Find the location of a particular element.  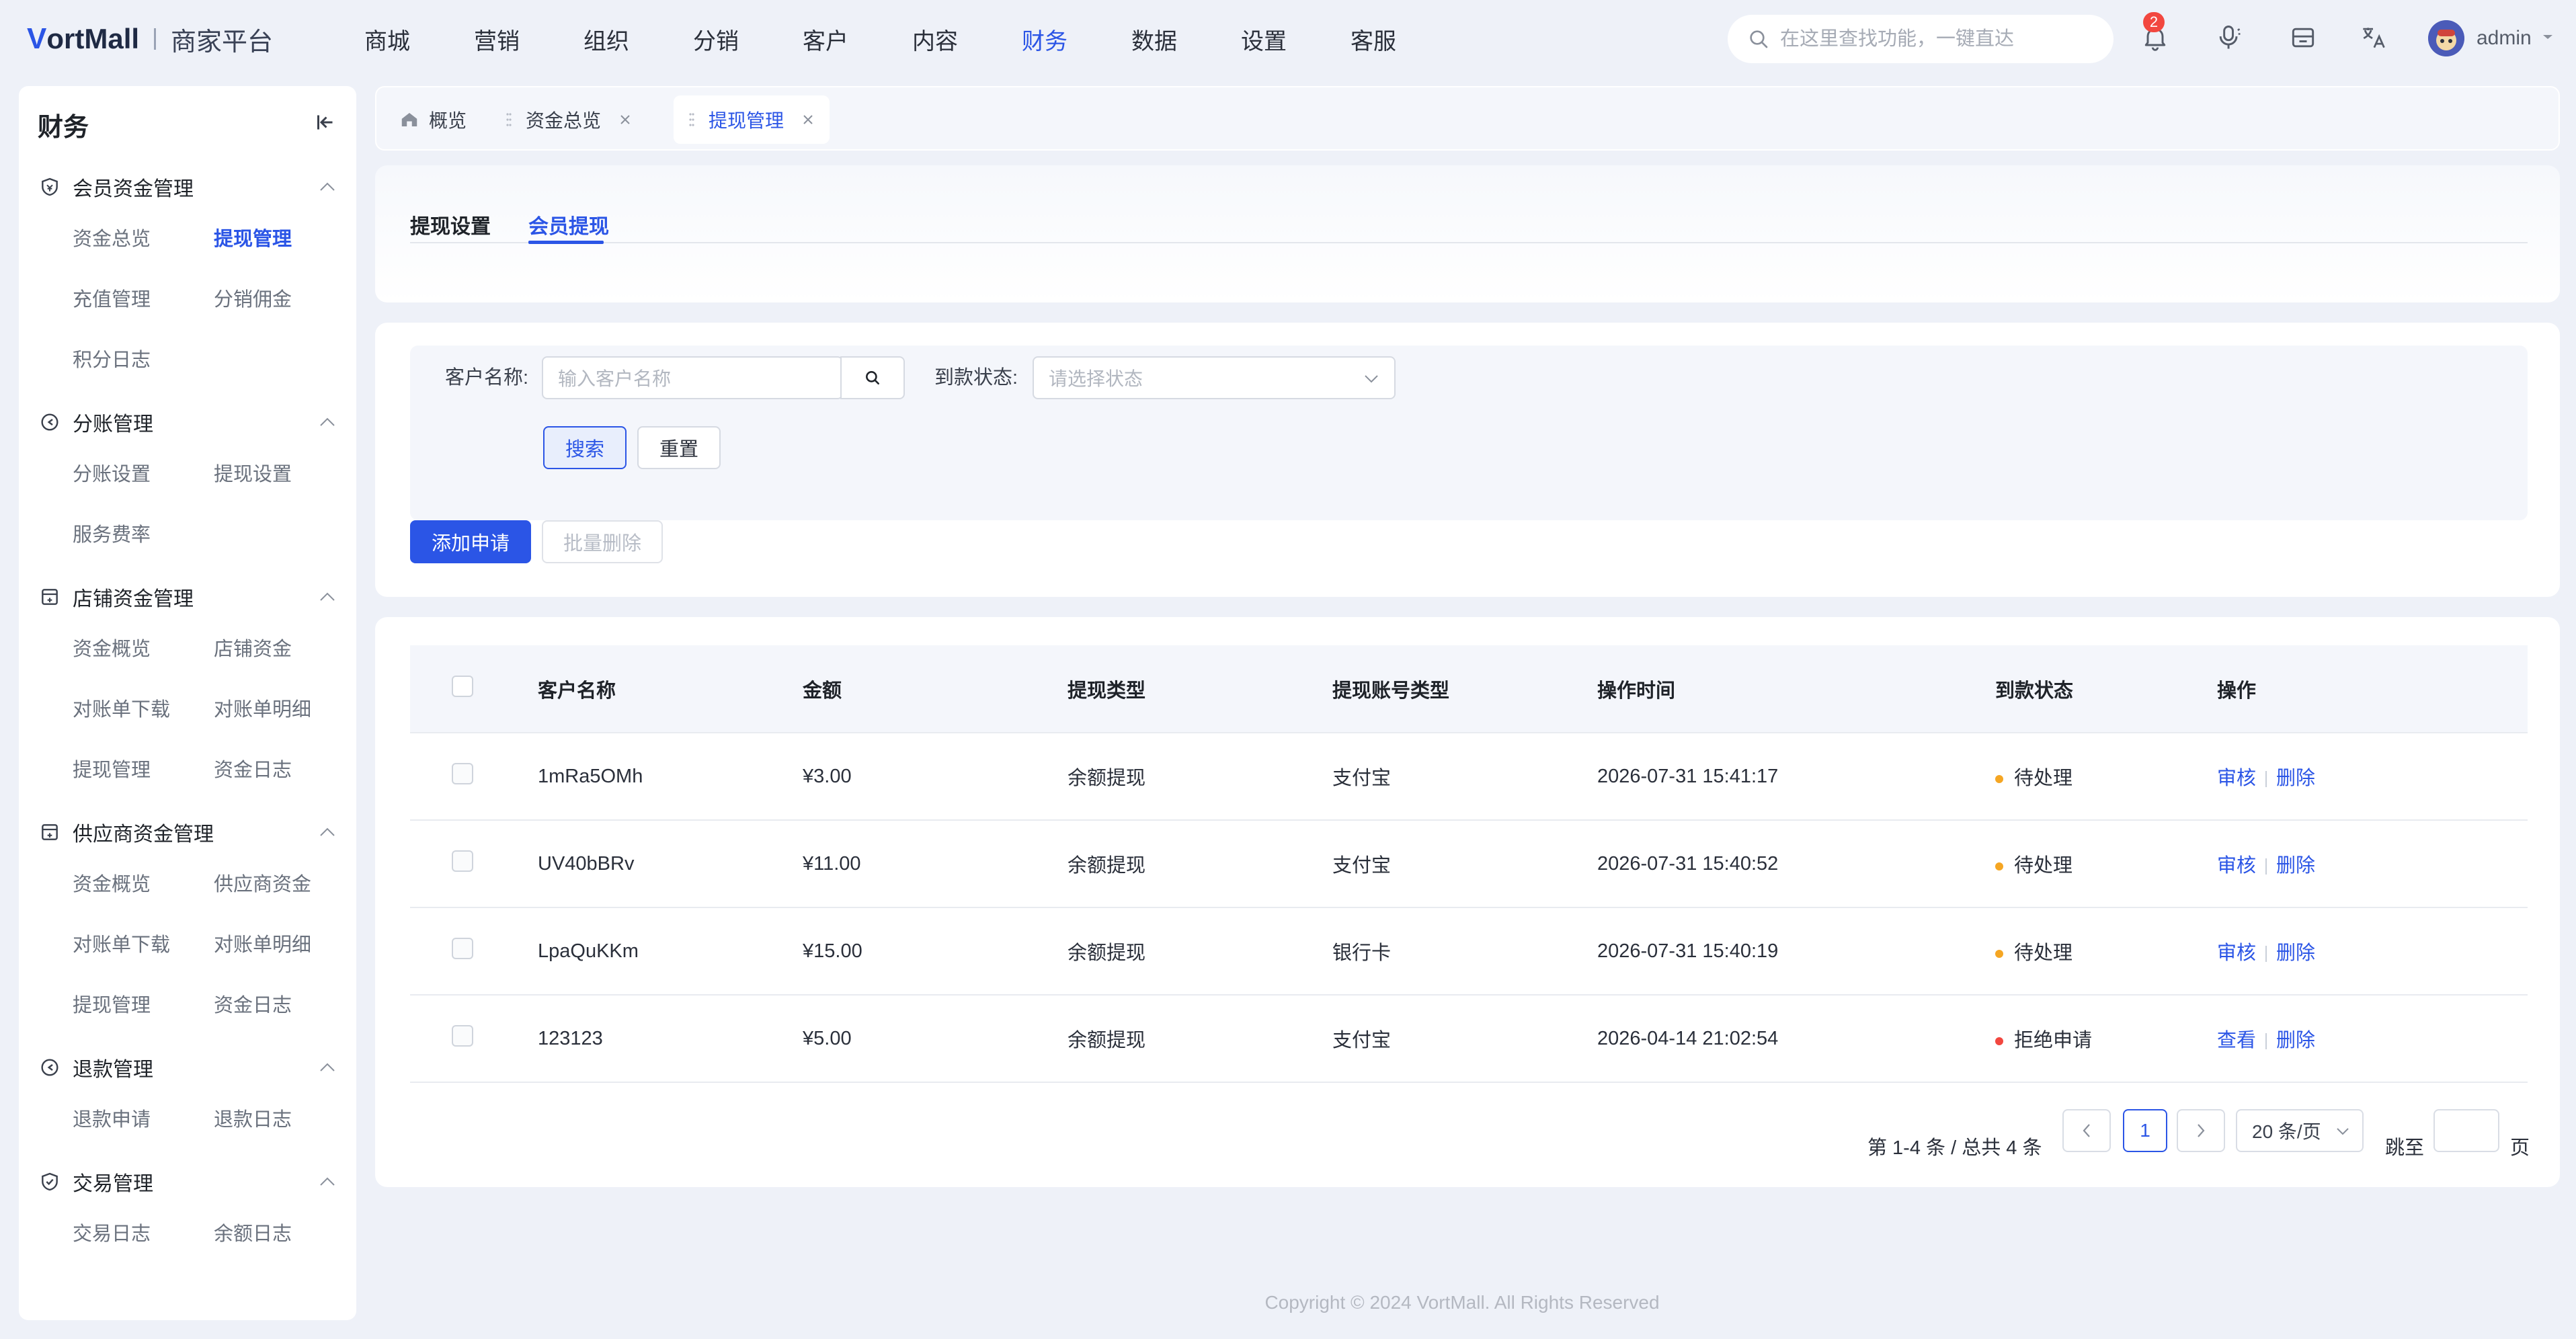

subtab-withdrawal-settings: 提现设置 is located at coordinates (450, 225).